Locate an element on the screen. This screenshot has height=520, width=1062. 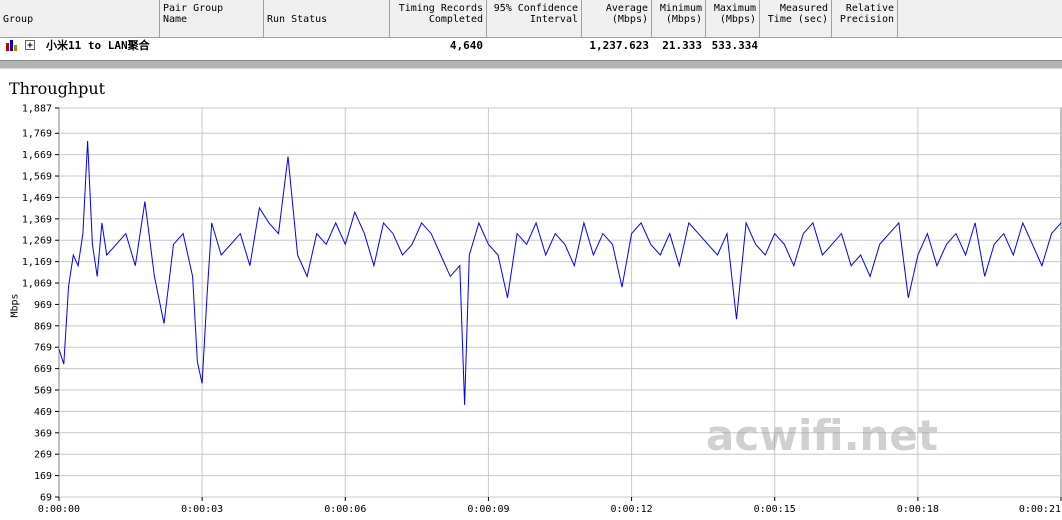
y-tick-label: 869 is located at coordinates (43, 326).